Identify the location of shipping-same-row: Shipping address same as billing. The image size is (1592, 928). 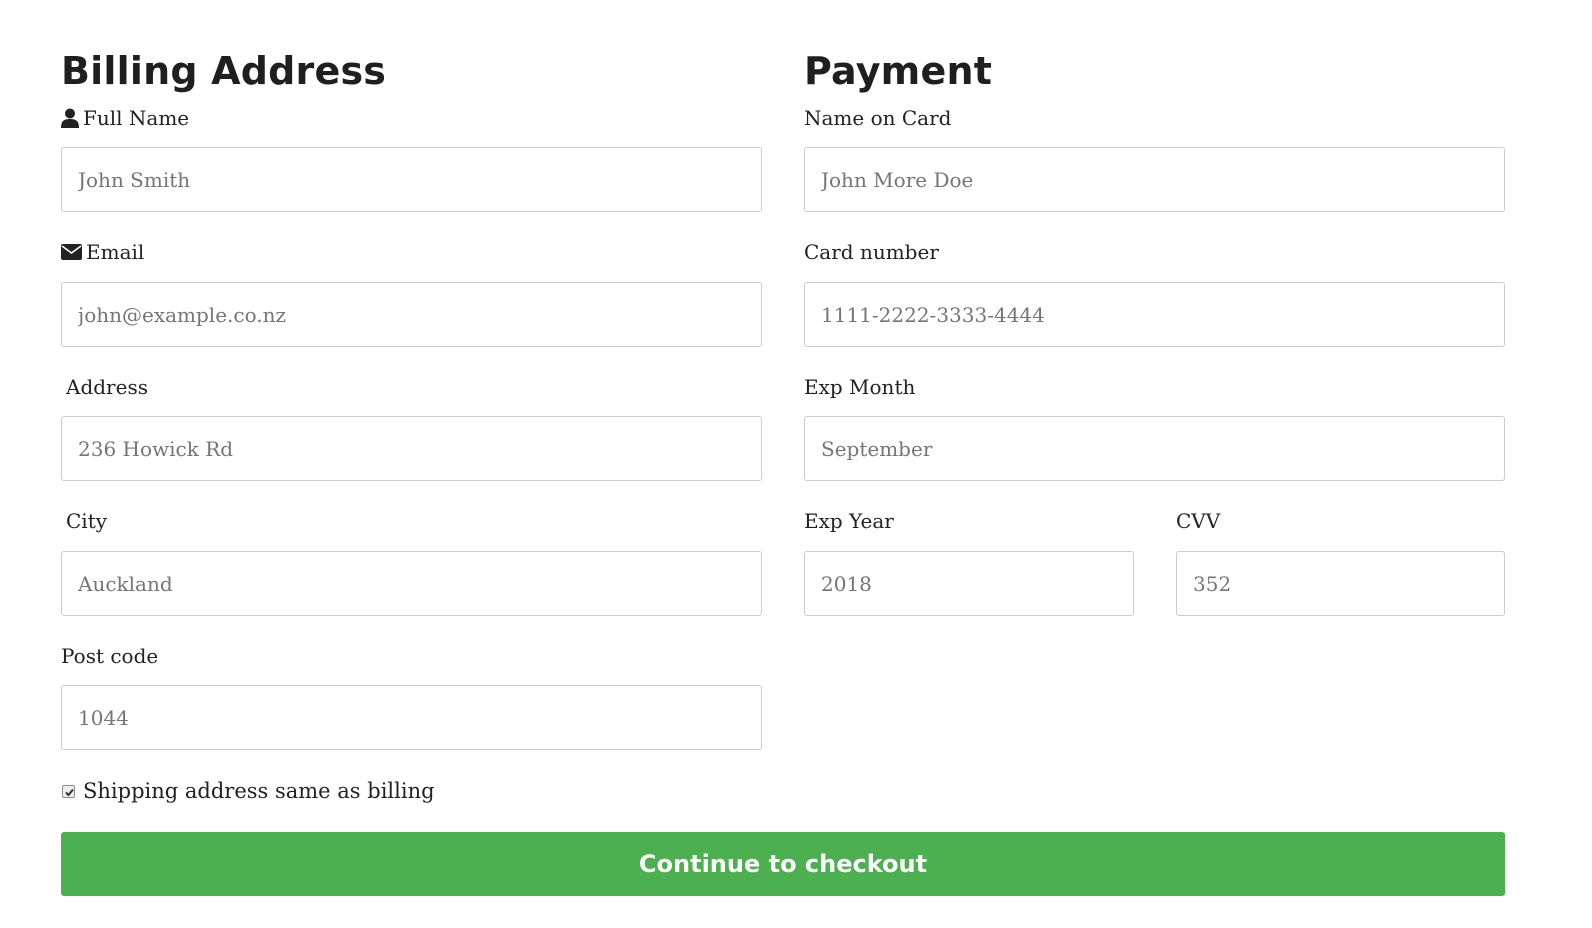
(248, 791).